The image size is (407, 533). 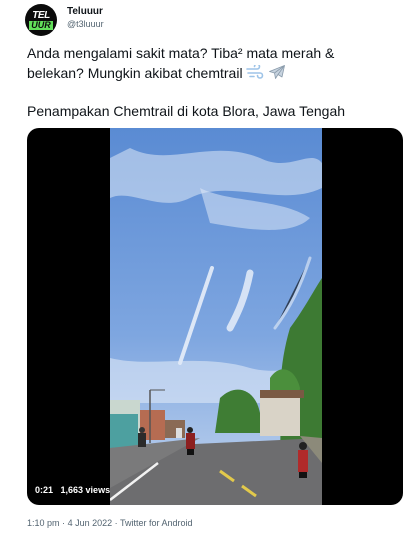 I want to click on tweet-text-line2: belekan? Mungkin akibat chemtrail, so click(x=156, y=74).